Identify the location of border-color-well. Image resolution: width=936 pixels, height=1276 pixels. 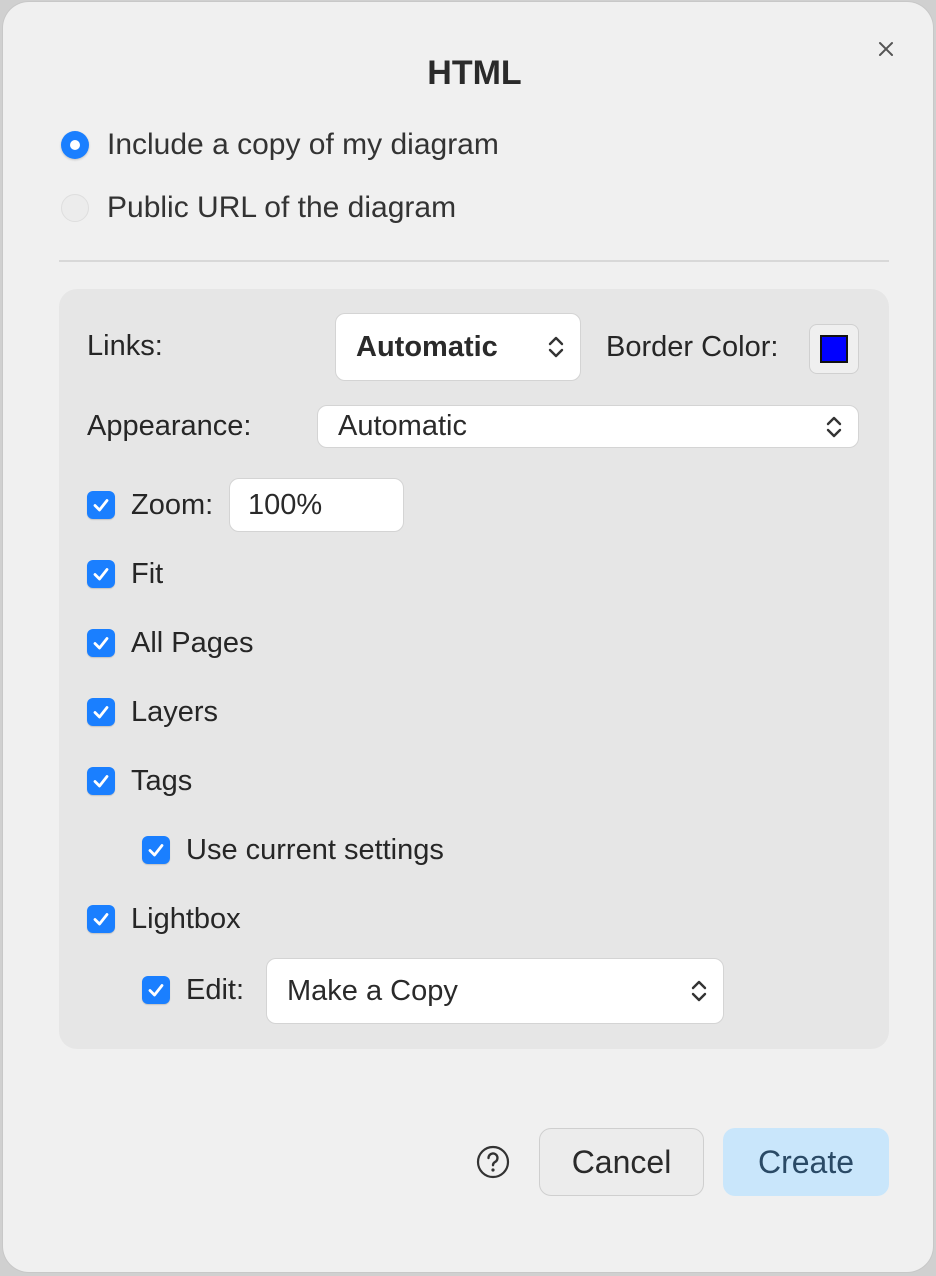
(834, 349).